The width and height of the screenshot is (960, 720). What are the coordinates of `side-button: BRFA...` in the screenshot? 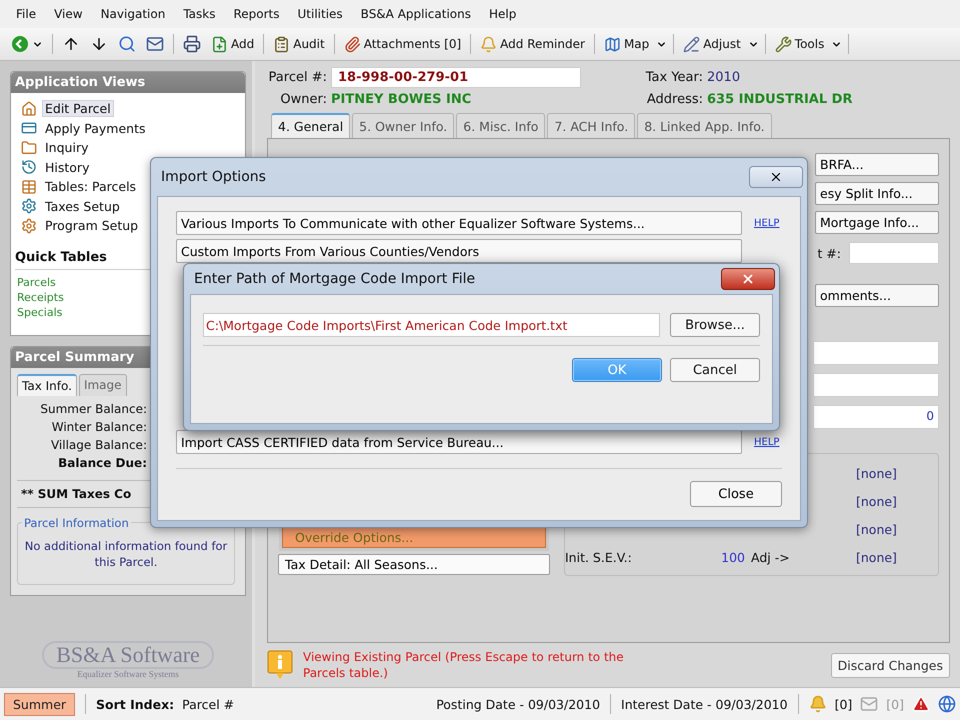 It's located at (877, 164).